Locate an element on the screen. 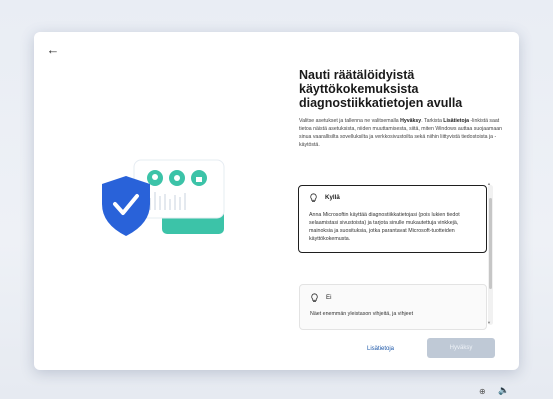  scroll-down-icon: ▼ is located at coordinates (489, 322).